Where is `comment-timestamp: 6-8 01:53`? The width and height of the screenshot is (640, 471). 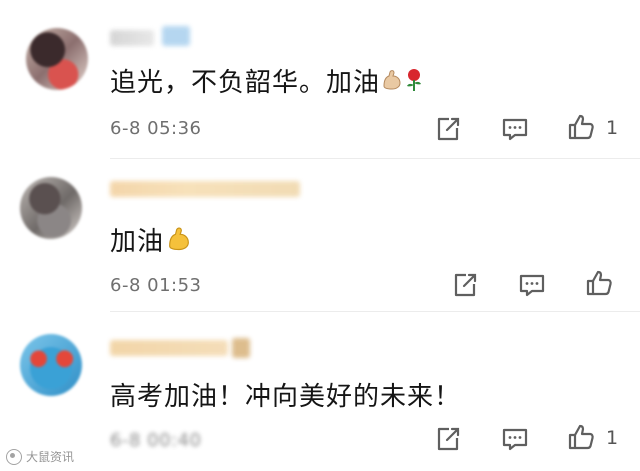
comment-timestamp: 6-8 01:53 is located at coordinates (156, 285).